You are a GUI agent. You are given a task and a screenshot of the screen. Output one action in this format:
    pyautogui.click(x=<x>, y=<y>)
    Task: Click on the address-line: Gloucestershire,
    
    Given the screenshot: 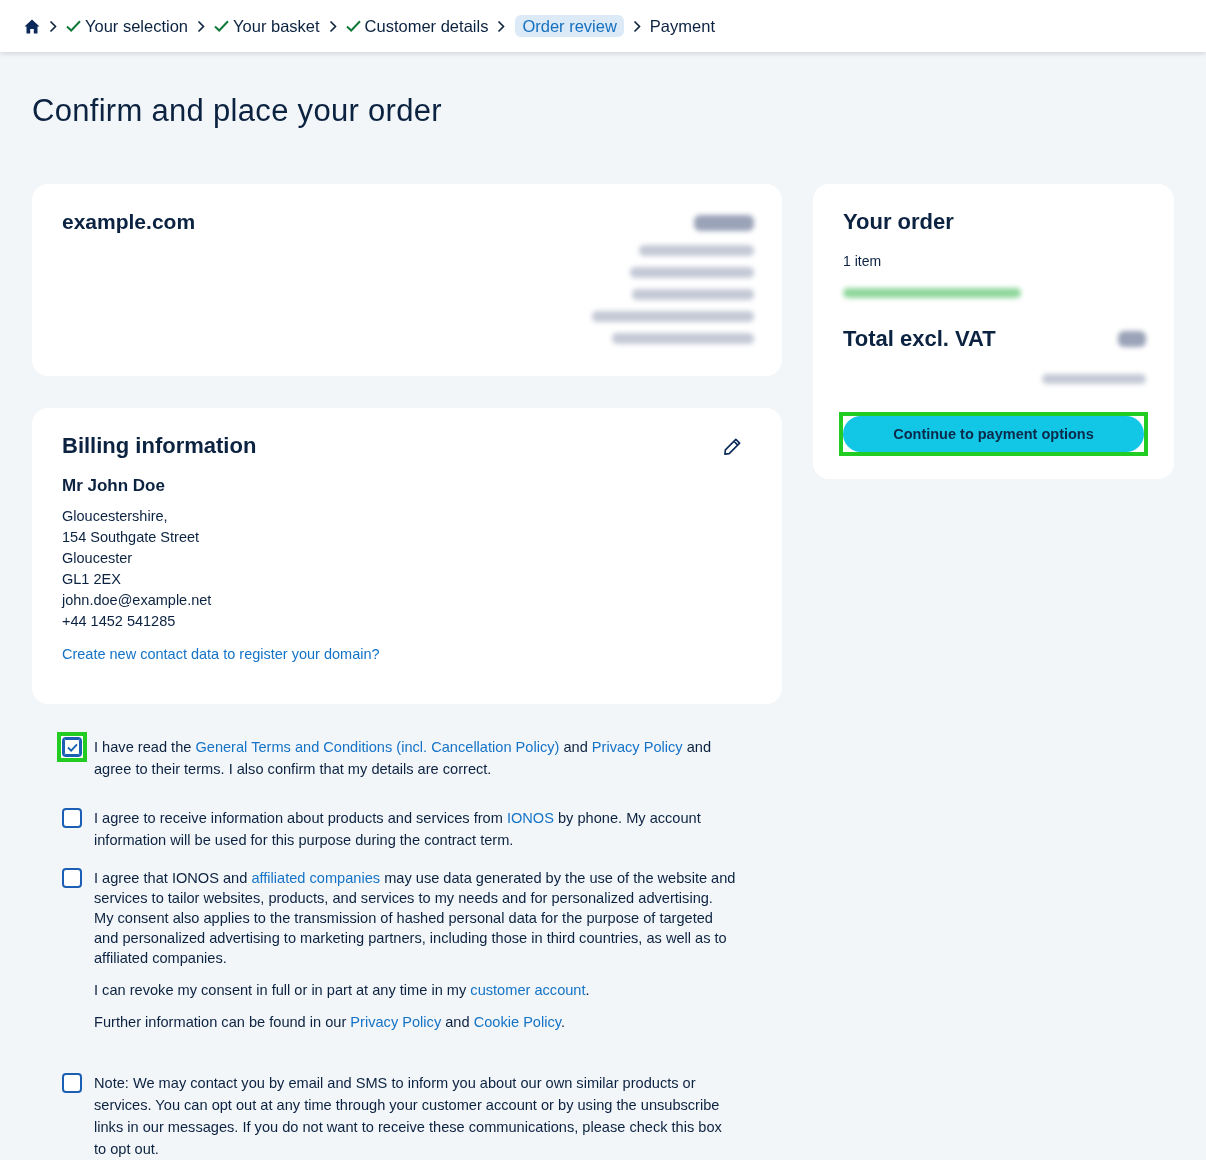 What is the action you would take?
    pyautogui.click(x=115, y=516)
    